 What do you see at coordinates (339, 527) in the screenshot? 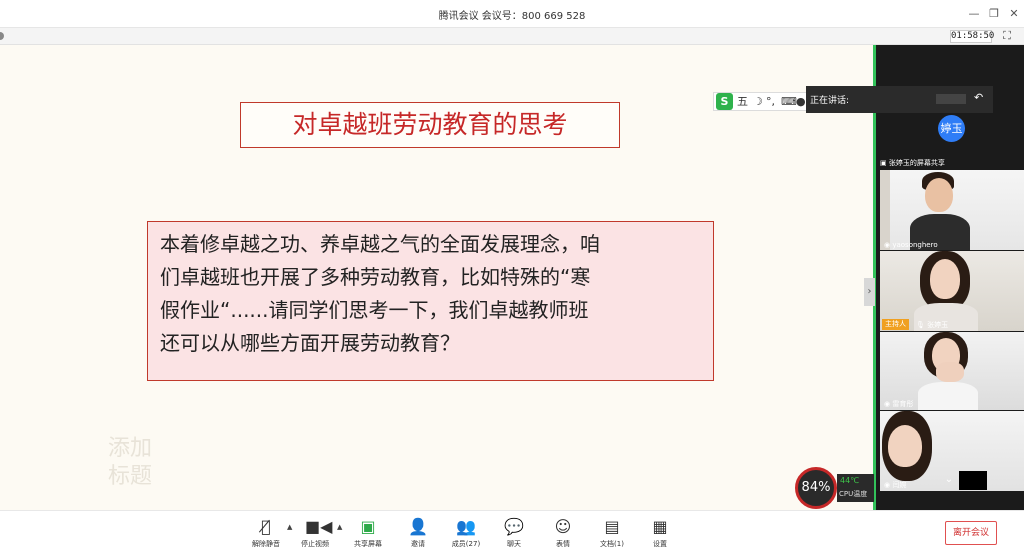
I see `video-options-caret-icon: ▲` at bounding box center [339, 527].